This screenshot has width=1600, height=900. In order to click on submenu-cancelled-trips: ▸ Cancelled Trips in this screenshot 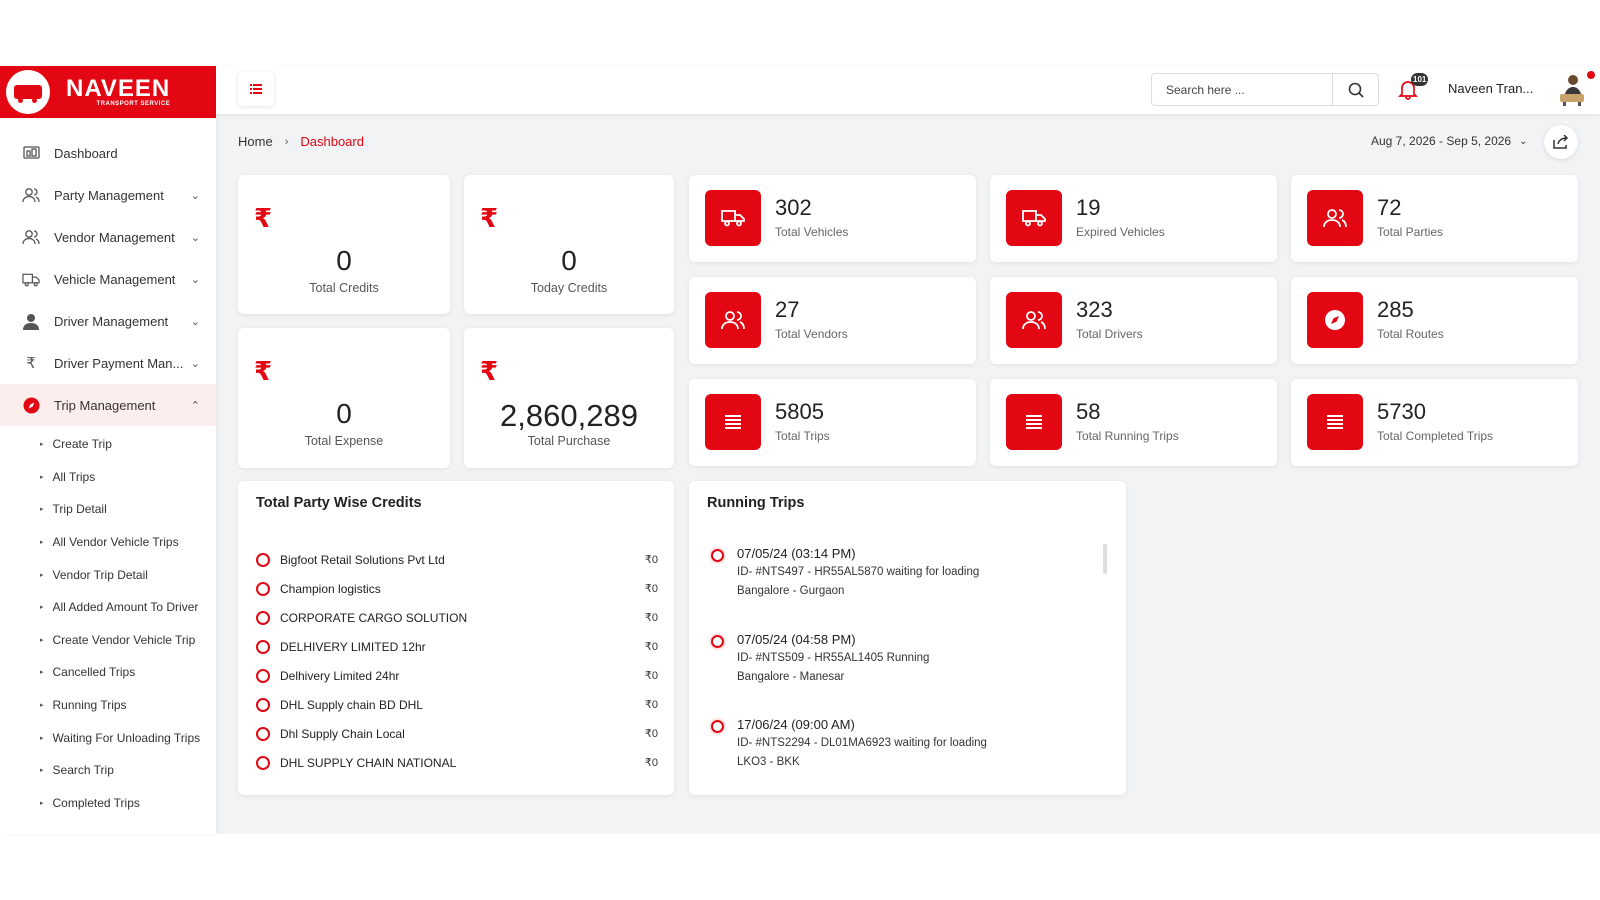, I will do `click(108, 672)`.